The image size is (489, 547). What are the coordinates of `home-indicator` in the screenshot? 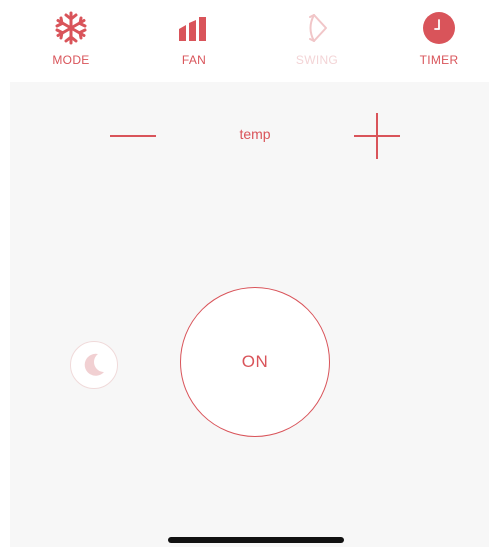 It's located at (256, 540).